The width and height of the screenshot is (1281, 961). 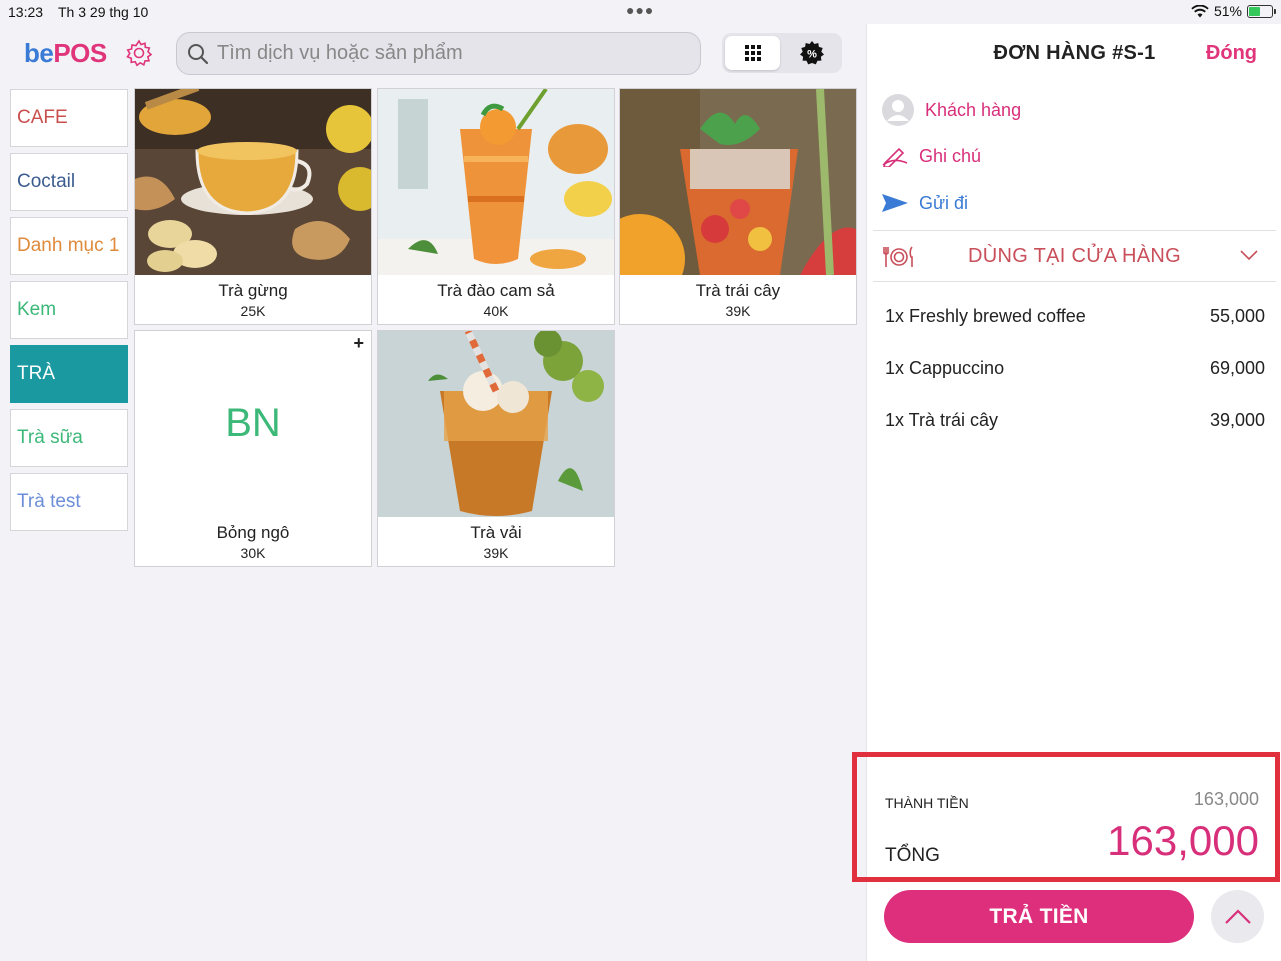 What do you see at coordinates (738, 290) in the screenshot?
I see `product-name: Trà trái cây` at bounding box center [738, 290].